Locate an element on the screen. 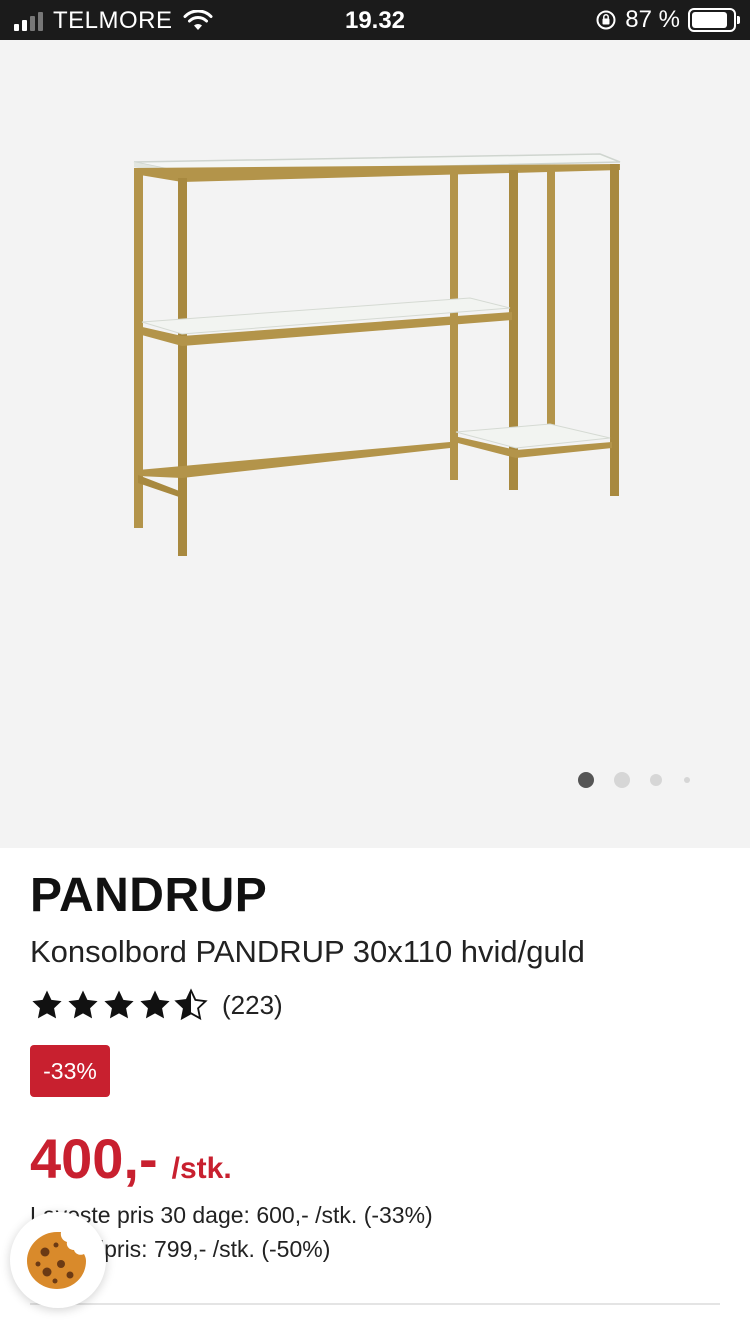  price-value: 400,- is located at coordinates (94, 1158).